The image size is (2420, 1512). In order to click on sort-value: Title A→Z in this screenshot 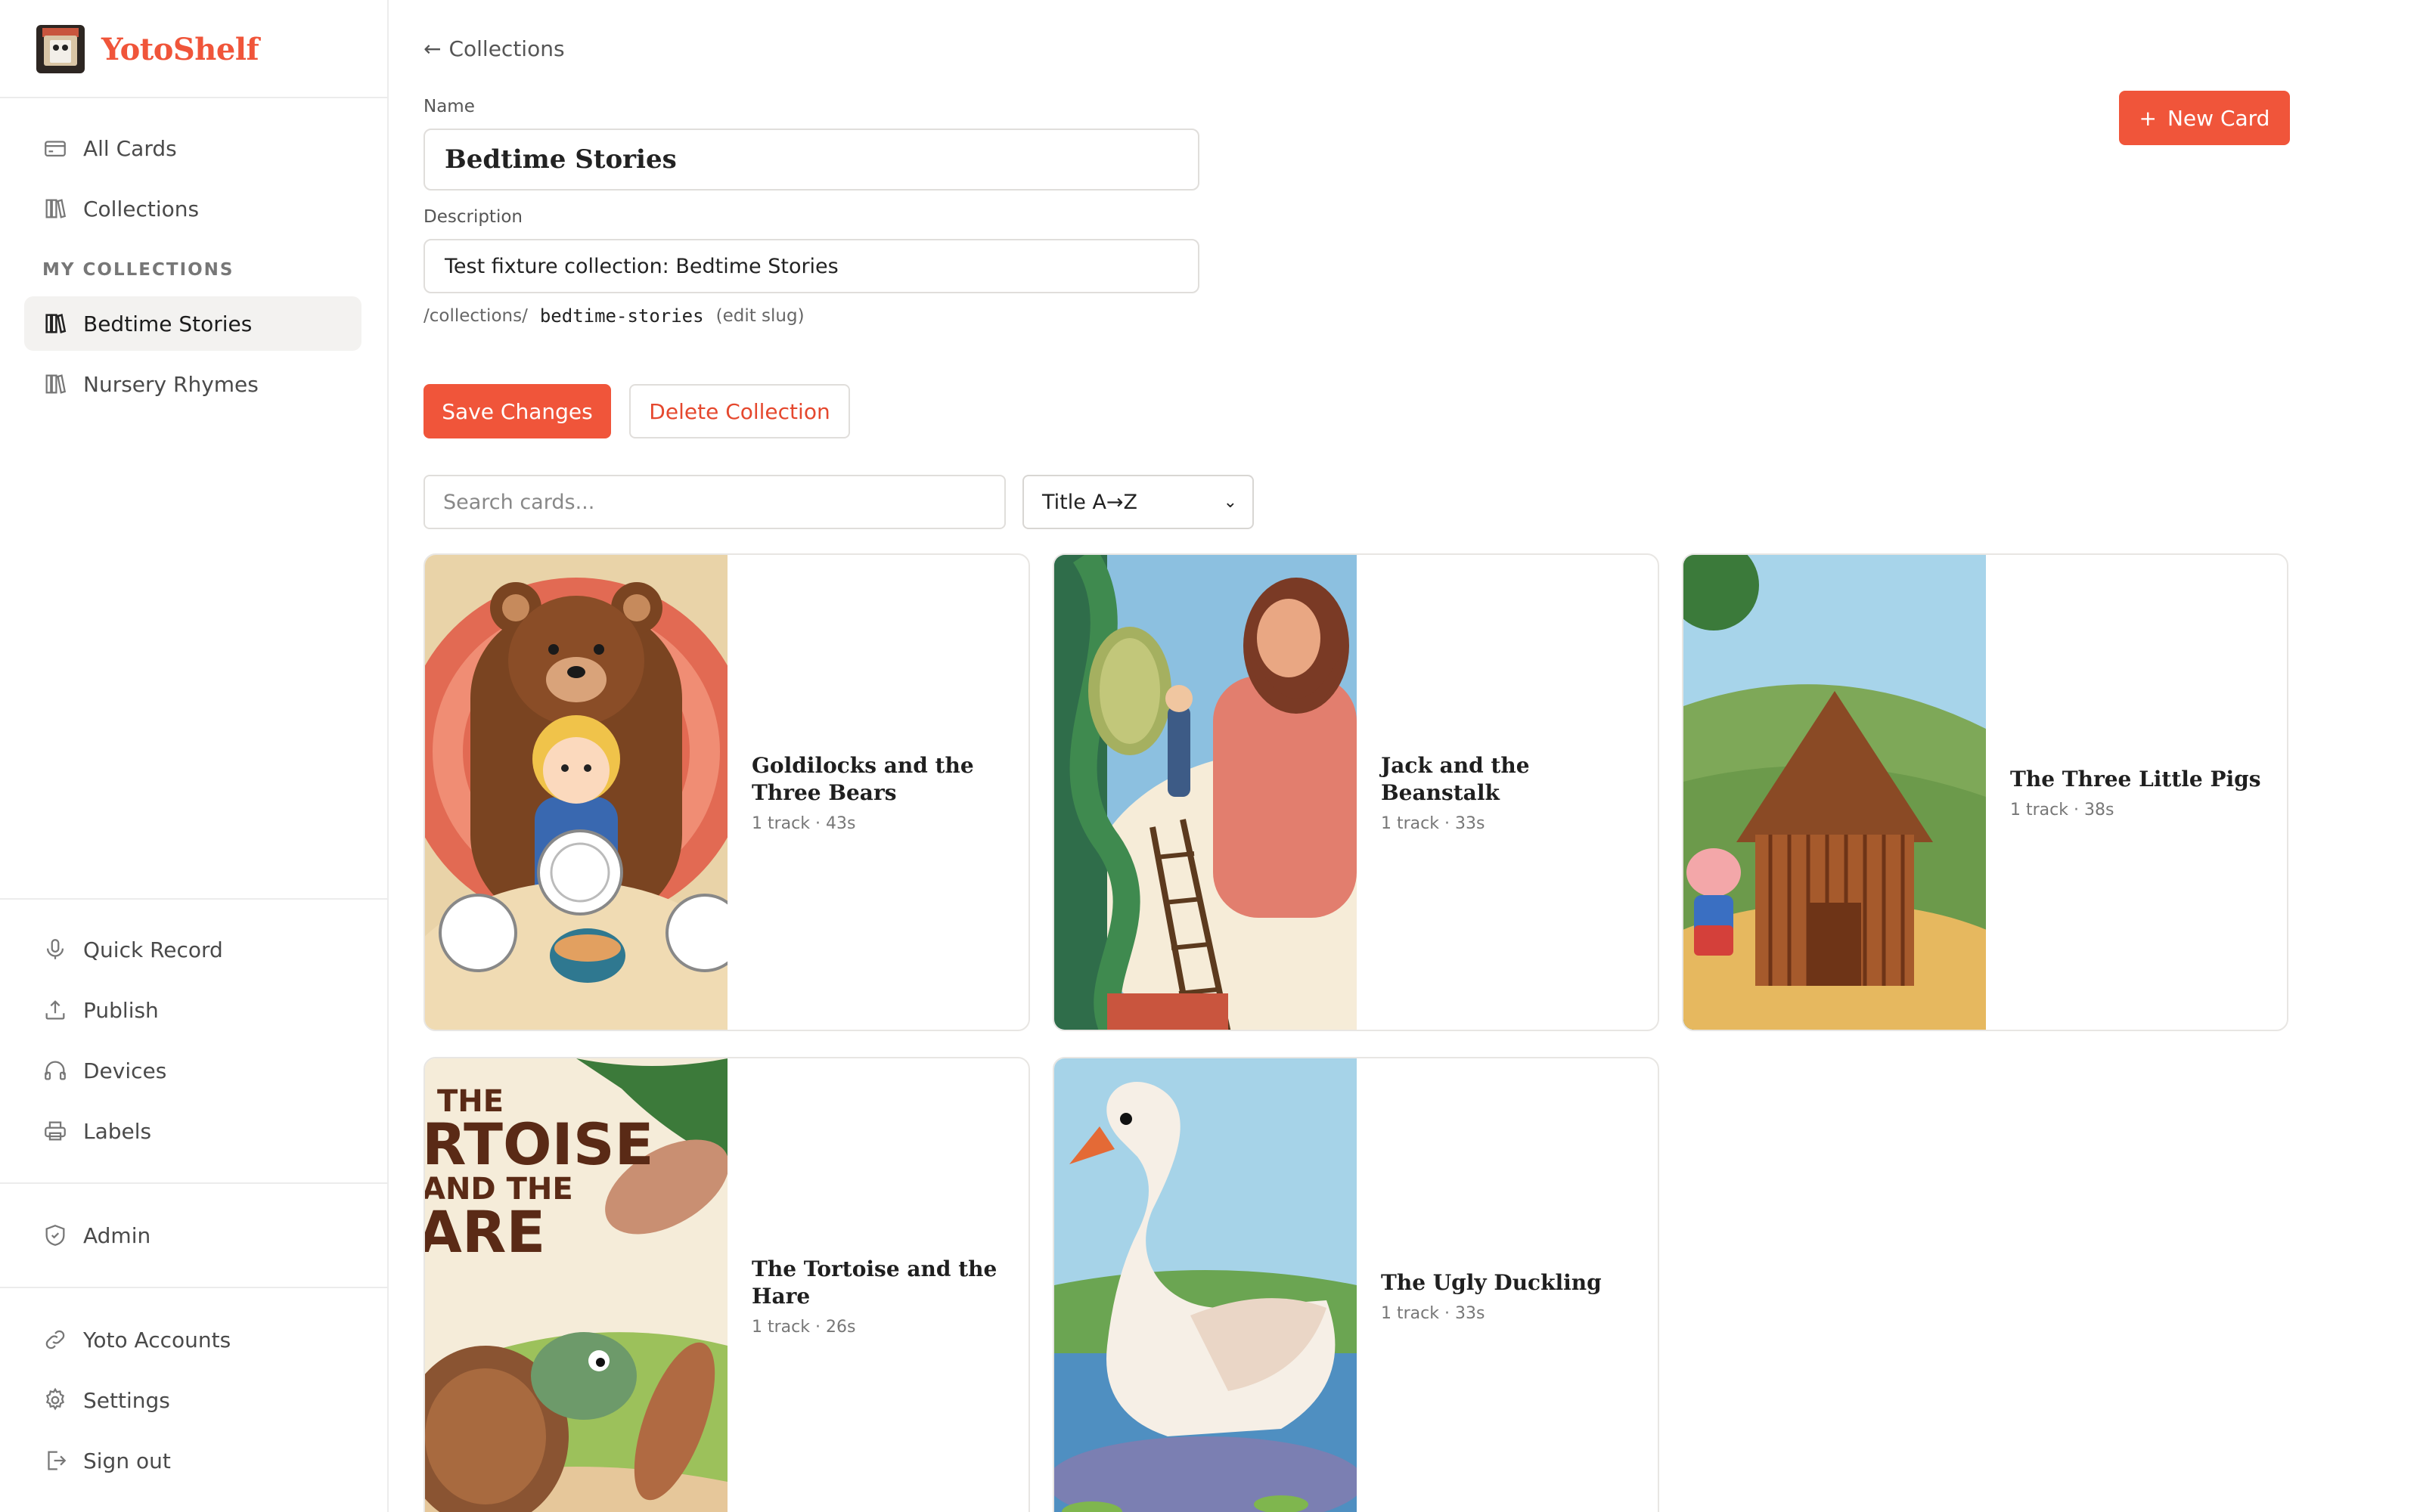, I will do `click(1090, 502)`.